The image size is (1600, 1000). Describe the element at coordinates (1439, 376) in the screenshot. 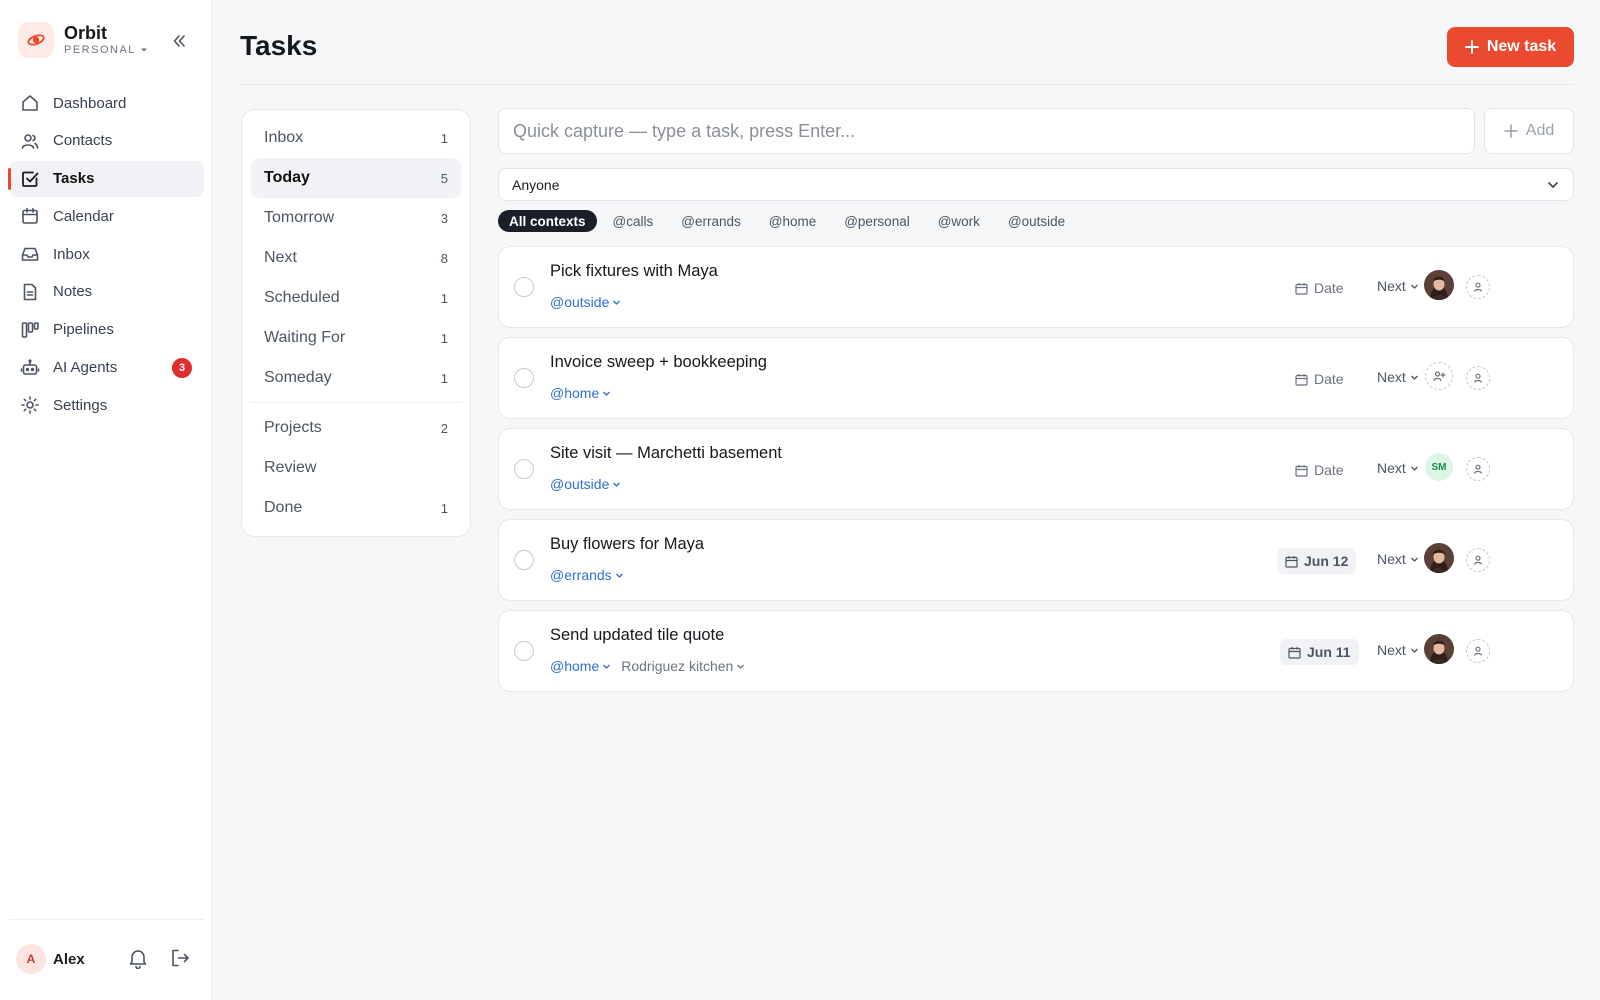

I see `assign-owner-button` at that location.